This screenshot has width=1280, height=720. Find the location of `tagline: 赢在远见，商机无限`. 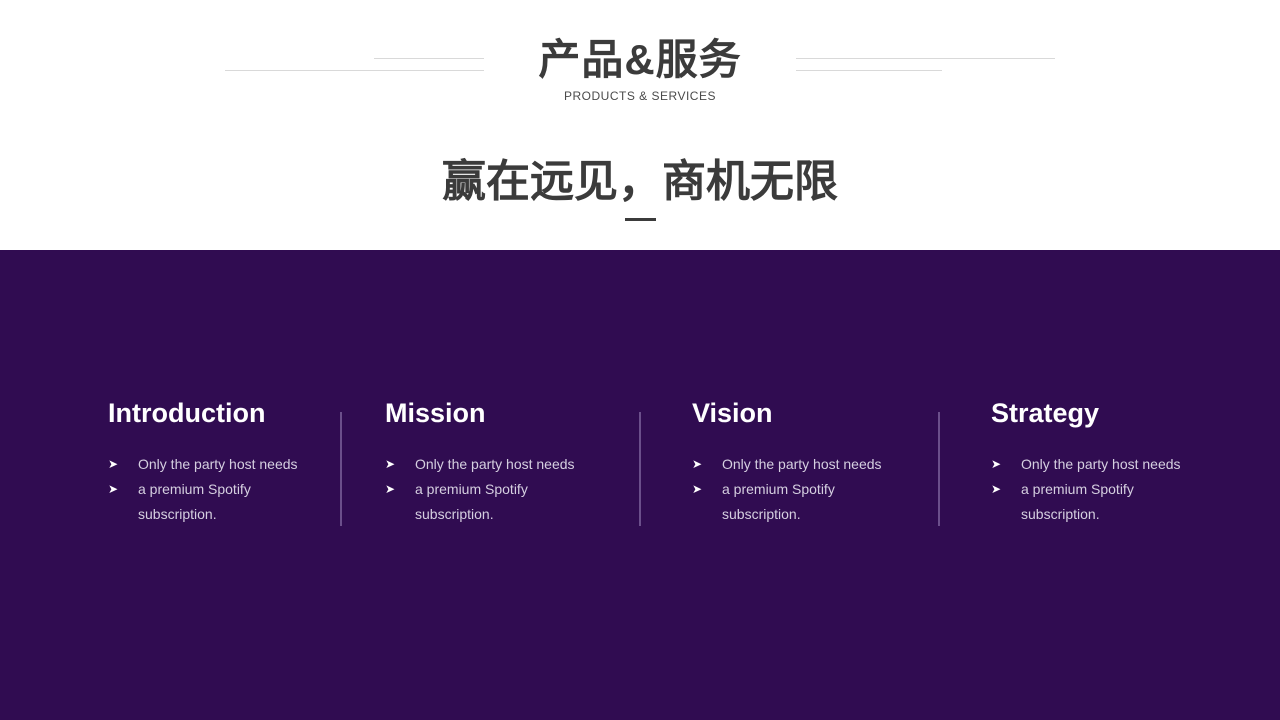

tagline: 赢在远见，商机无限 is located at coordinates (640, 181).